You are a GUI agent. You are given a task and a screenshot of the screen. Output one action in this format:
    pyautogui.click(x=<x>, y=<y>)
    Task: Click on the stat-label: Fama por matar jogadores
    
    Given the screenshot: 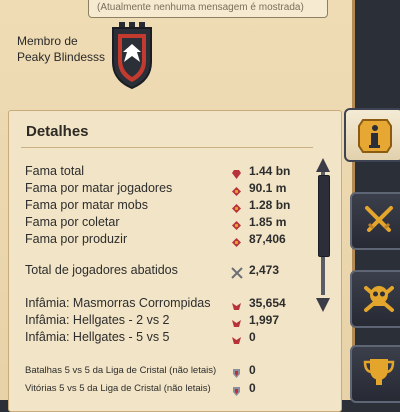 What is the action you would take?
    pyautogui.click(x=99, y=188)
    